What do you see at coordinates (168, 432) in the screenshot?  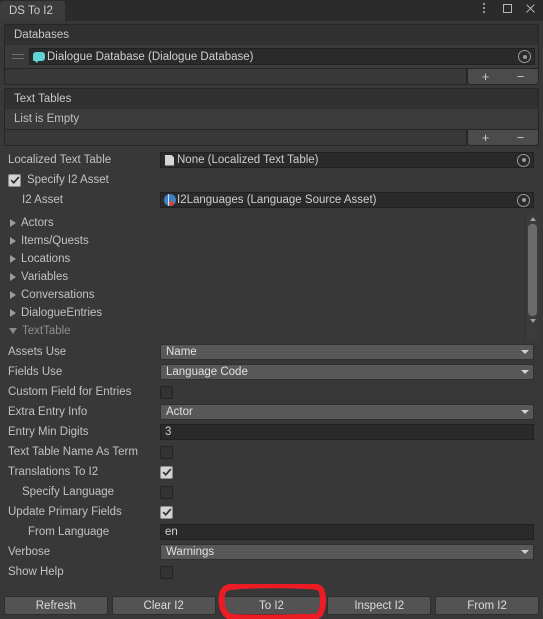 I see `entry-min-digits-value: 3` at bounding box center [168, 432].